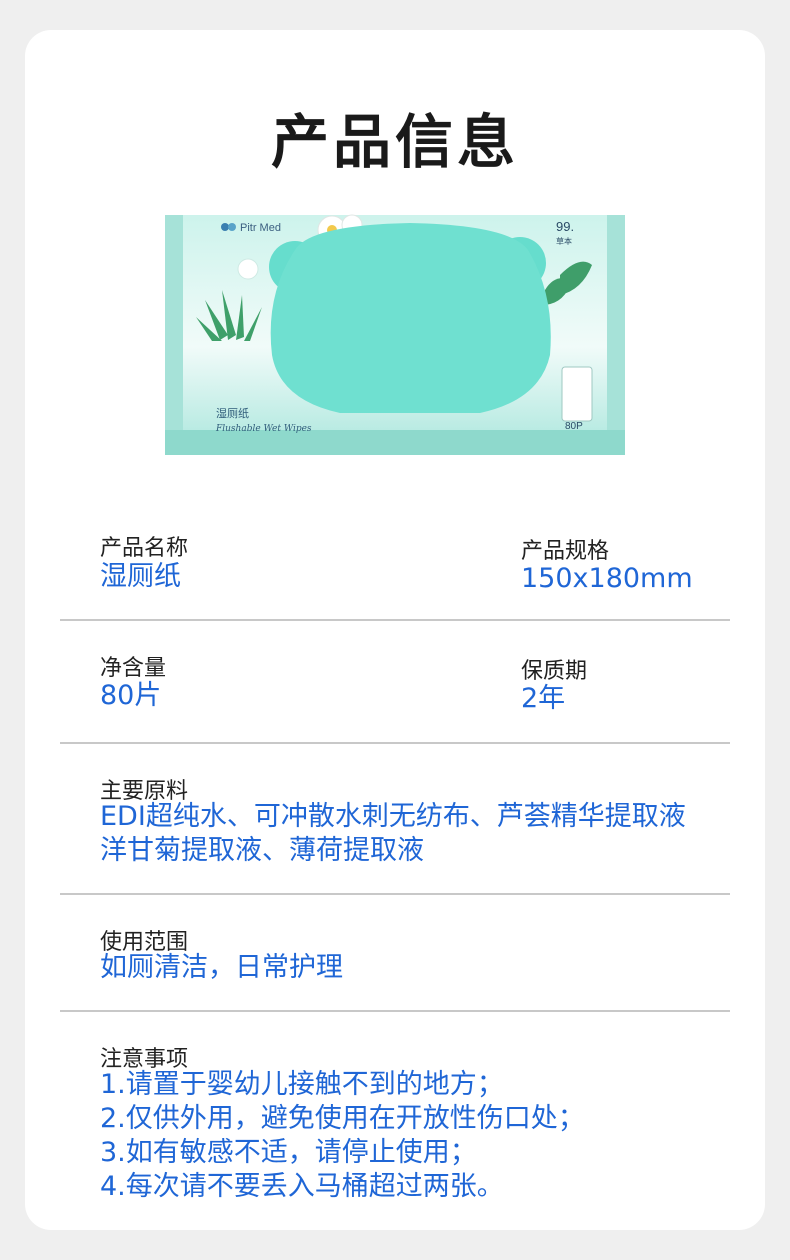 This screenshot has height=1260, width=790. I want to click on corner-sub: 草本, so click(564, 241).